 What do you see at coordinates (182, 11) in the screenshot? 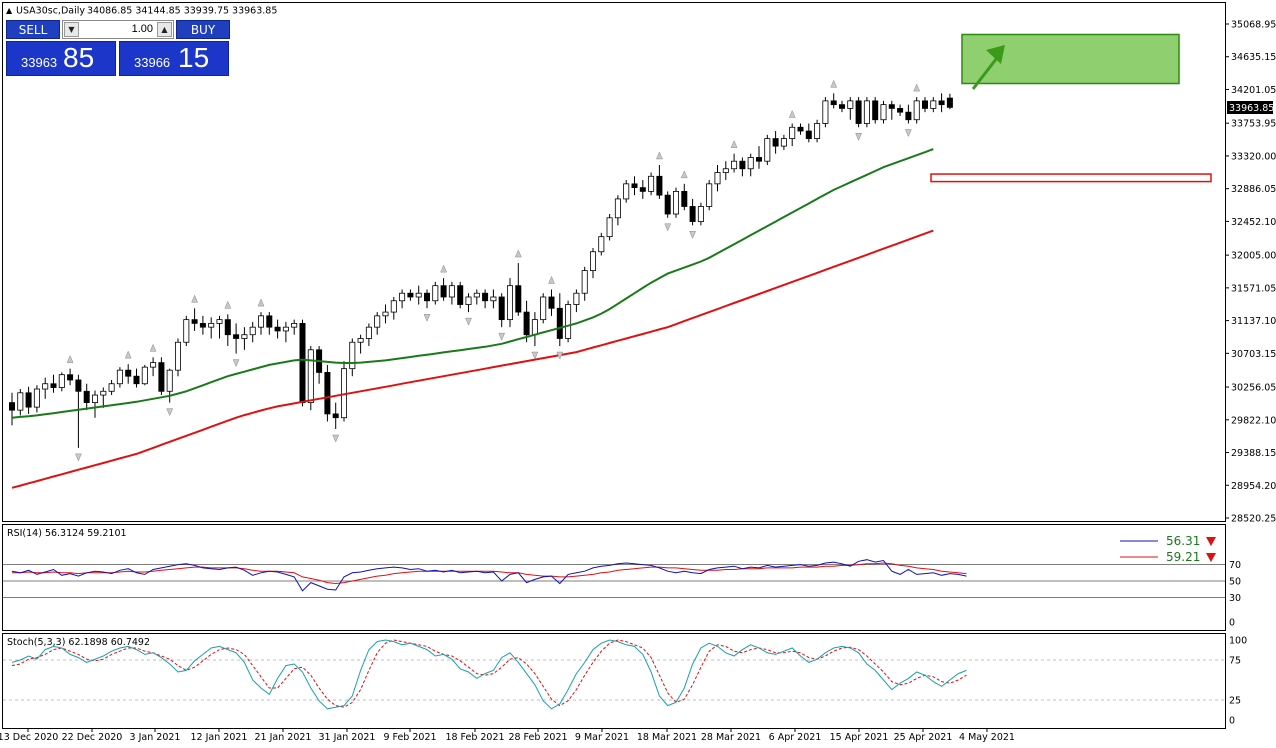
I see `ohlc-label: 34086.85 34144.85 33939.75 33963.85` at bounding box center [182, 11].